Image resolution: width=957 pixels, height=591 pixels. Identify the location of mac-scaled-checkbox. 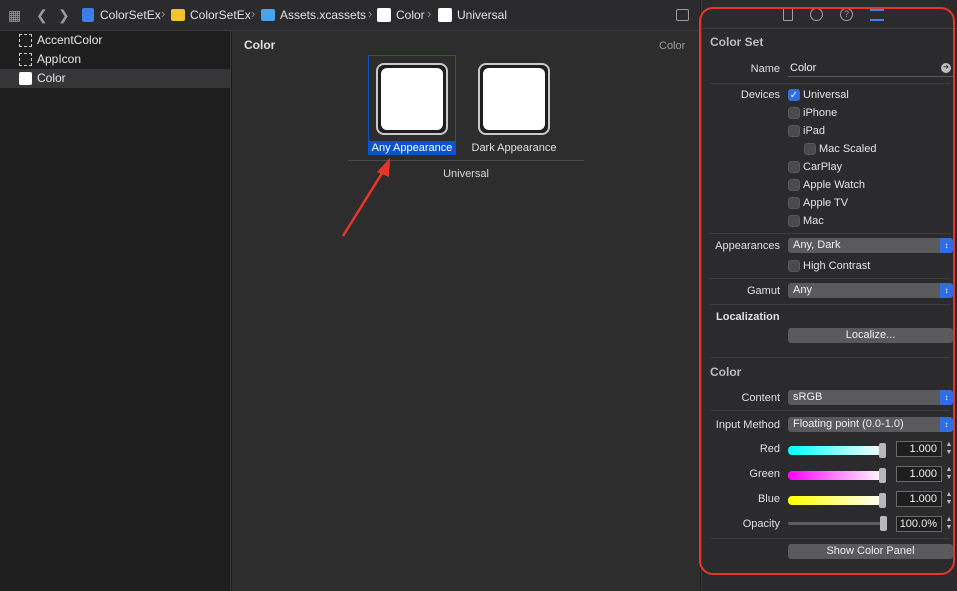
(810, 149).